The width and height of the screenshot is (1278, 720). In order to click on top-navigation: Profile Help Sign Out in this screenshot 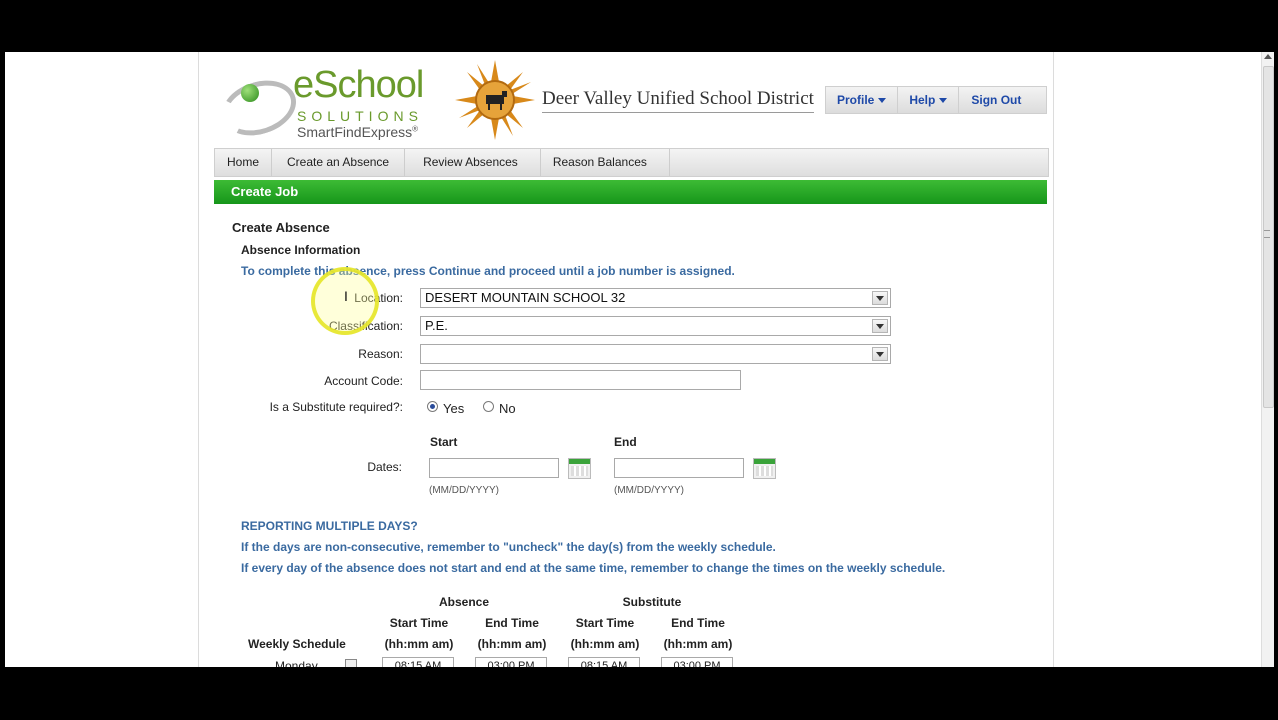, I will do `click(936, 100)`.